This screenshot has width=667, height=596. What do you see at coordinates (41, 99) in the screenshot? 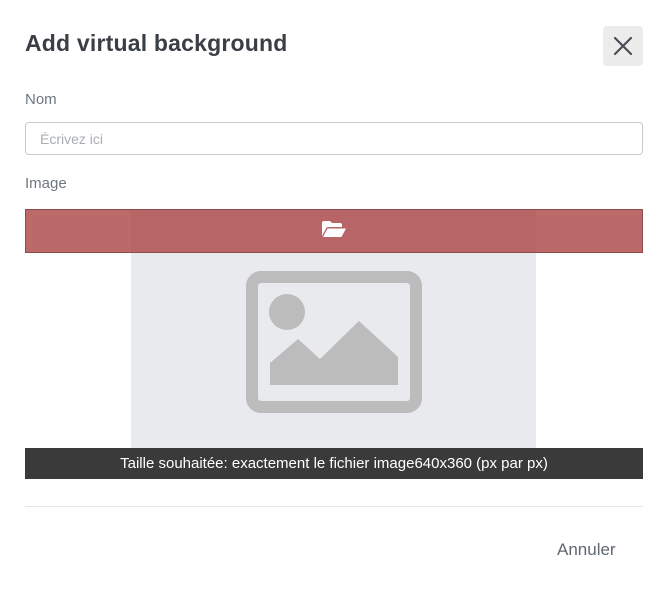
I see `name-label: Nom` at bounding box center [41, 99].